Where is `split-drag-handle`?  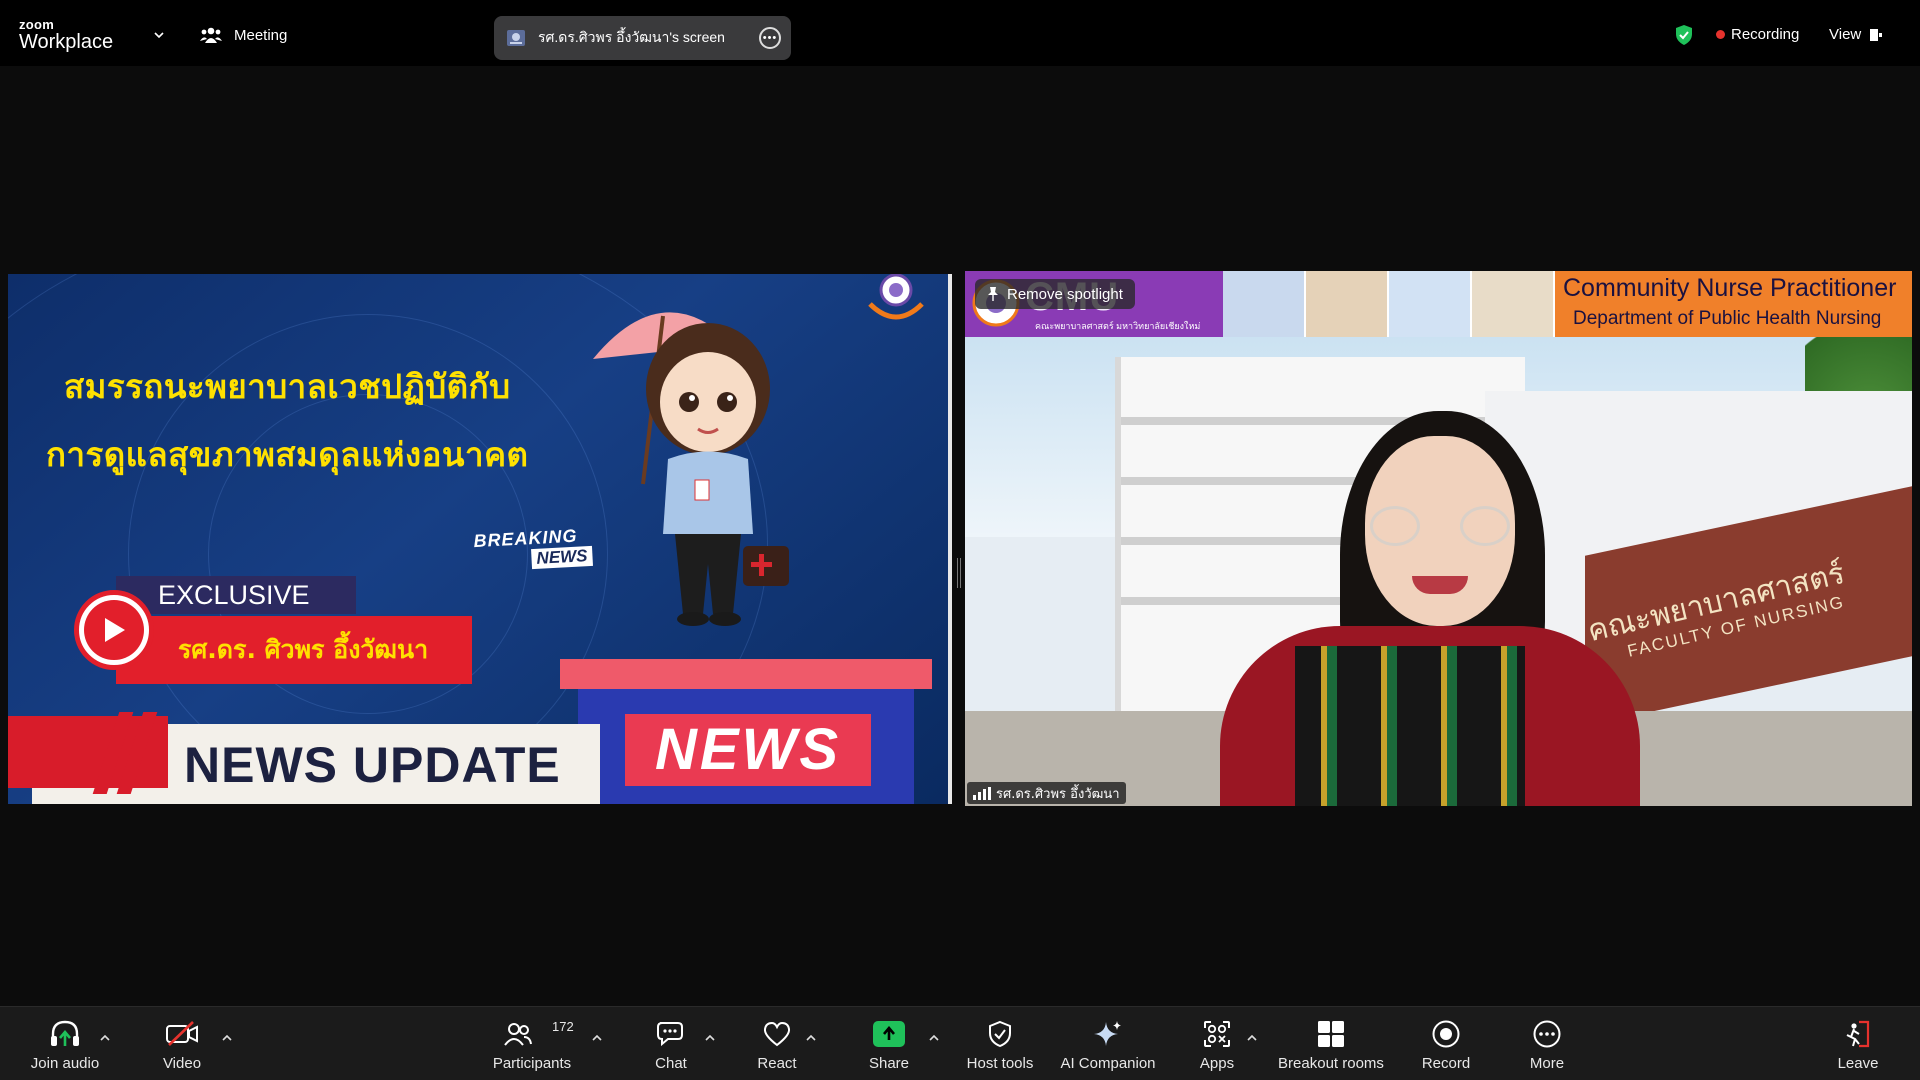
split-drag-handle is located at coordinates (959, 573).